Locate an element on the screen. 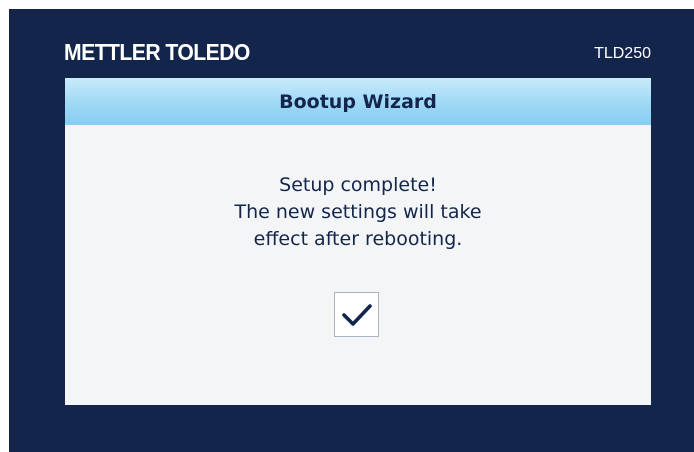  dialog-title: Bootup Wizard is located at coordinates (358, 101).